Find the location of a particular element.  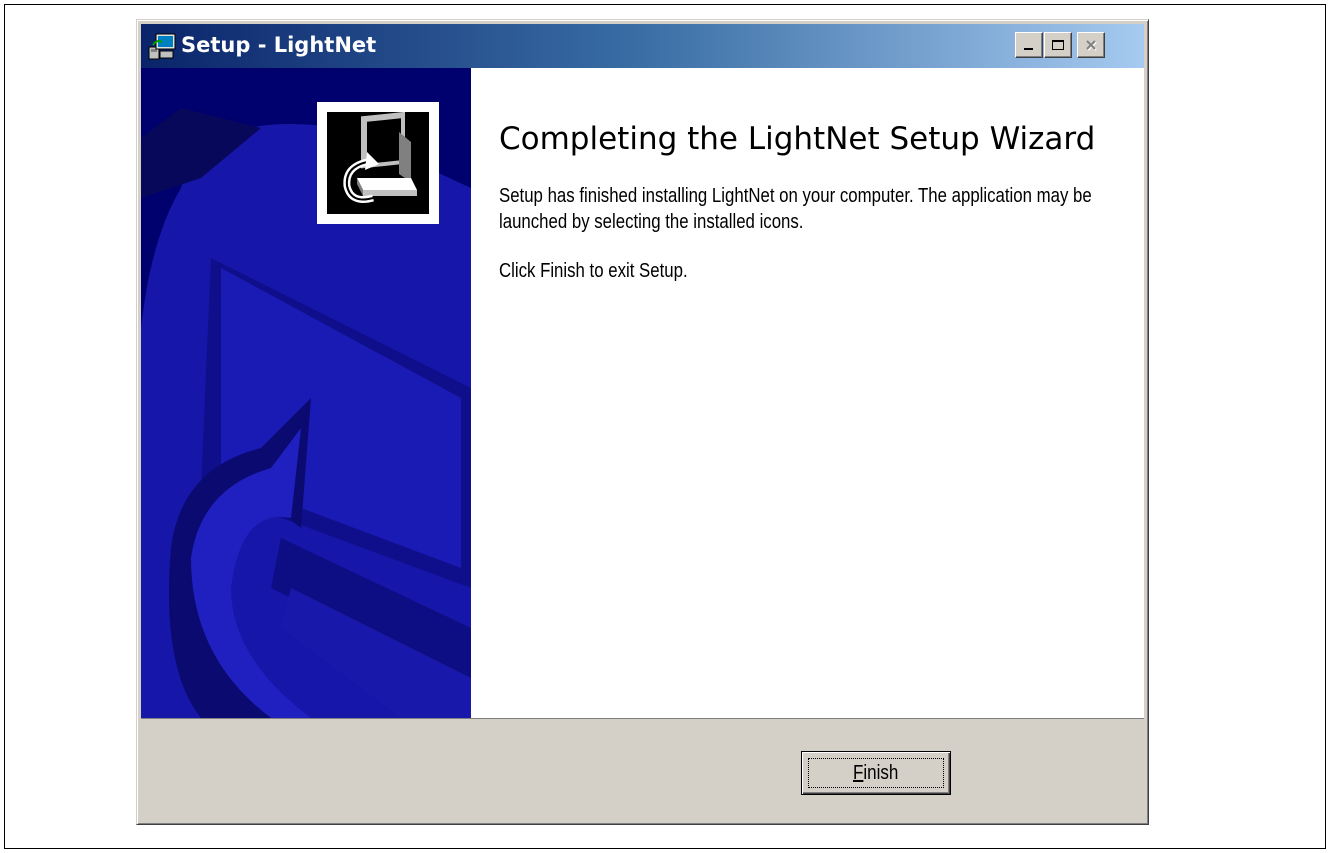

finish-label-rest: inish is located at coordinates (881, 772).